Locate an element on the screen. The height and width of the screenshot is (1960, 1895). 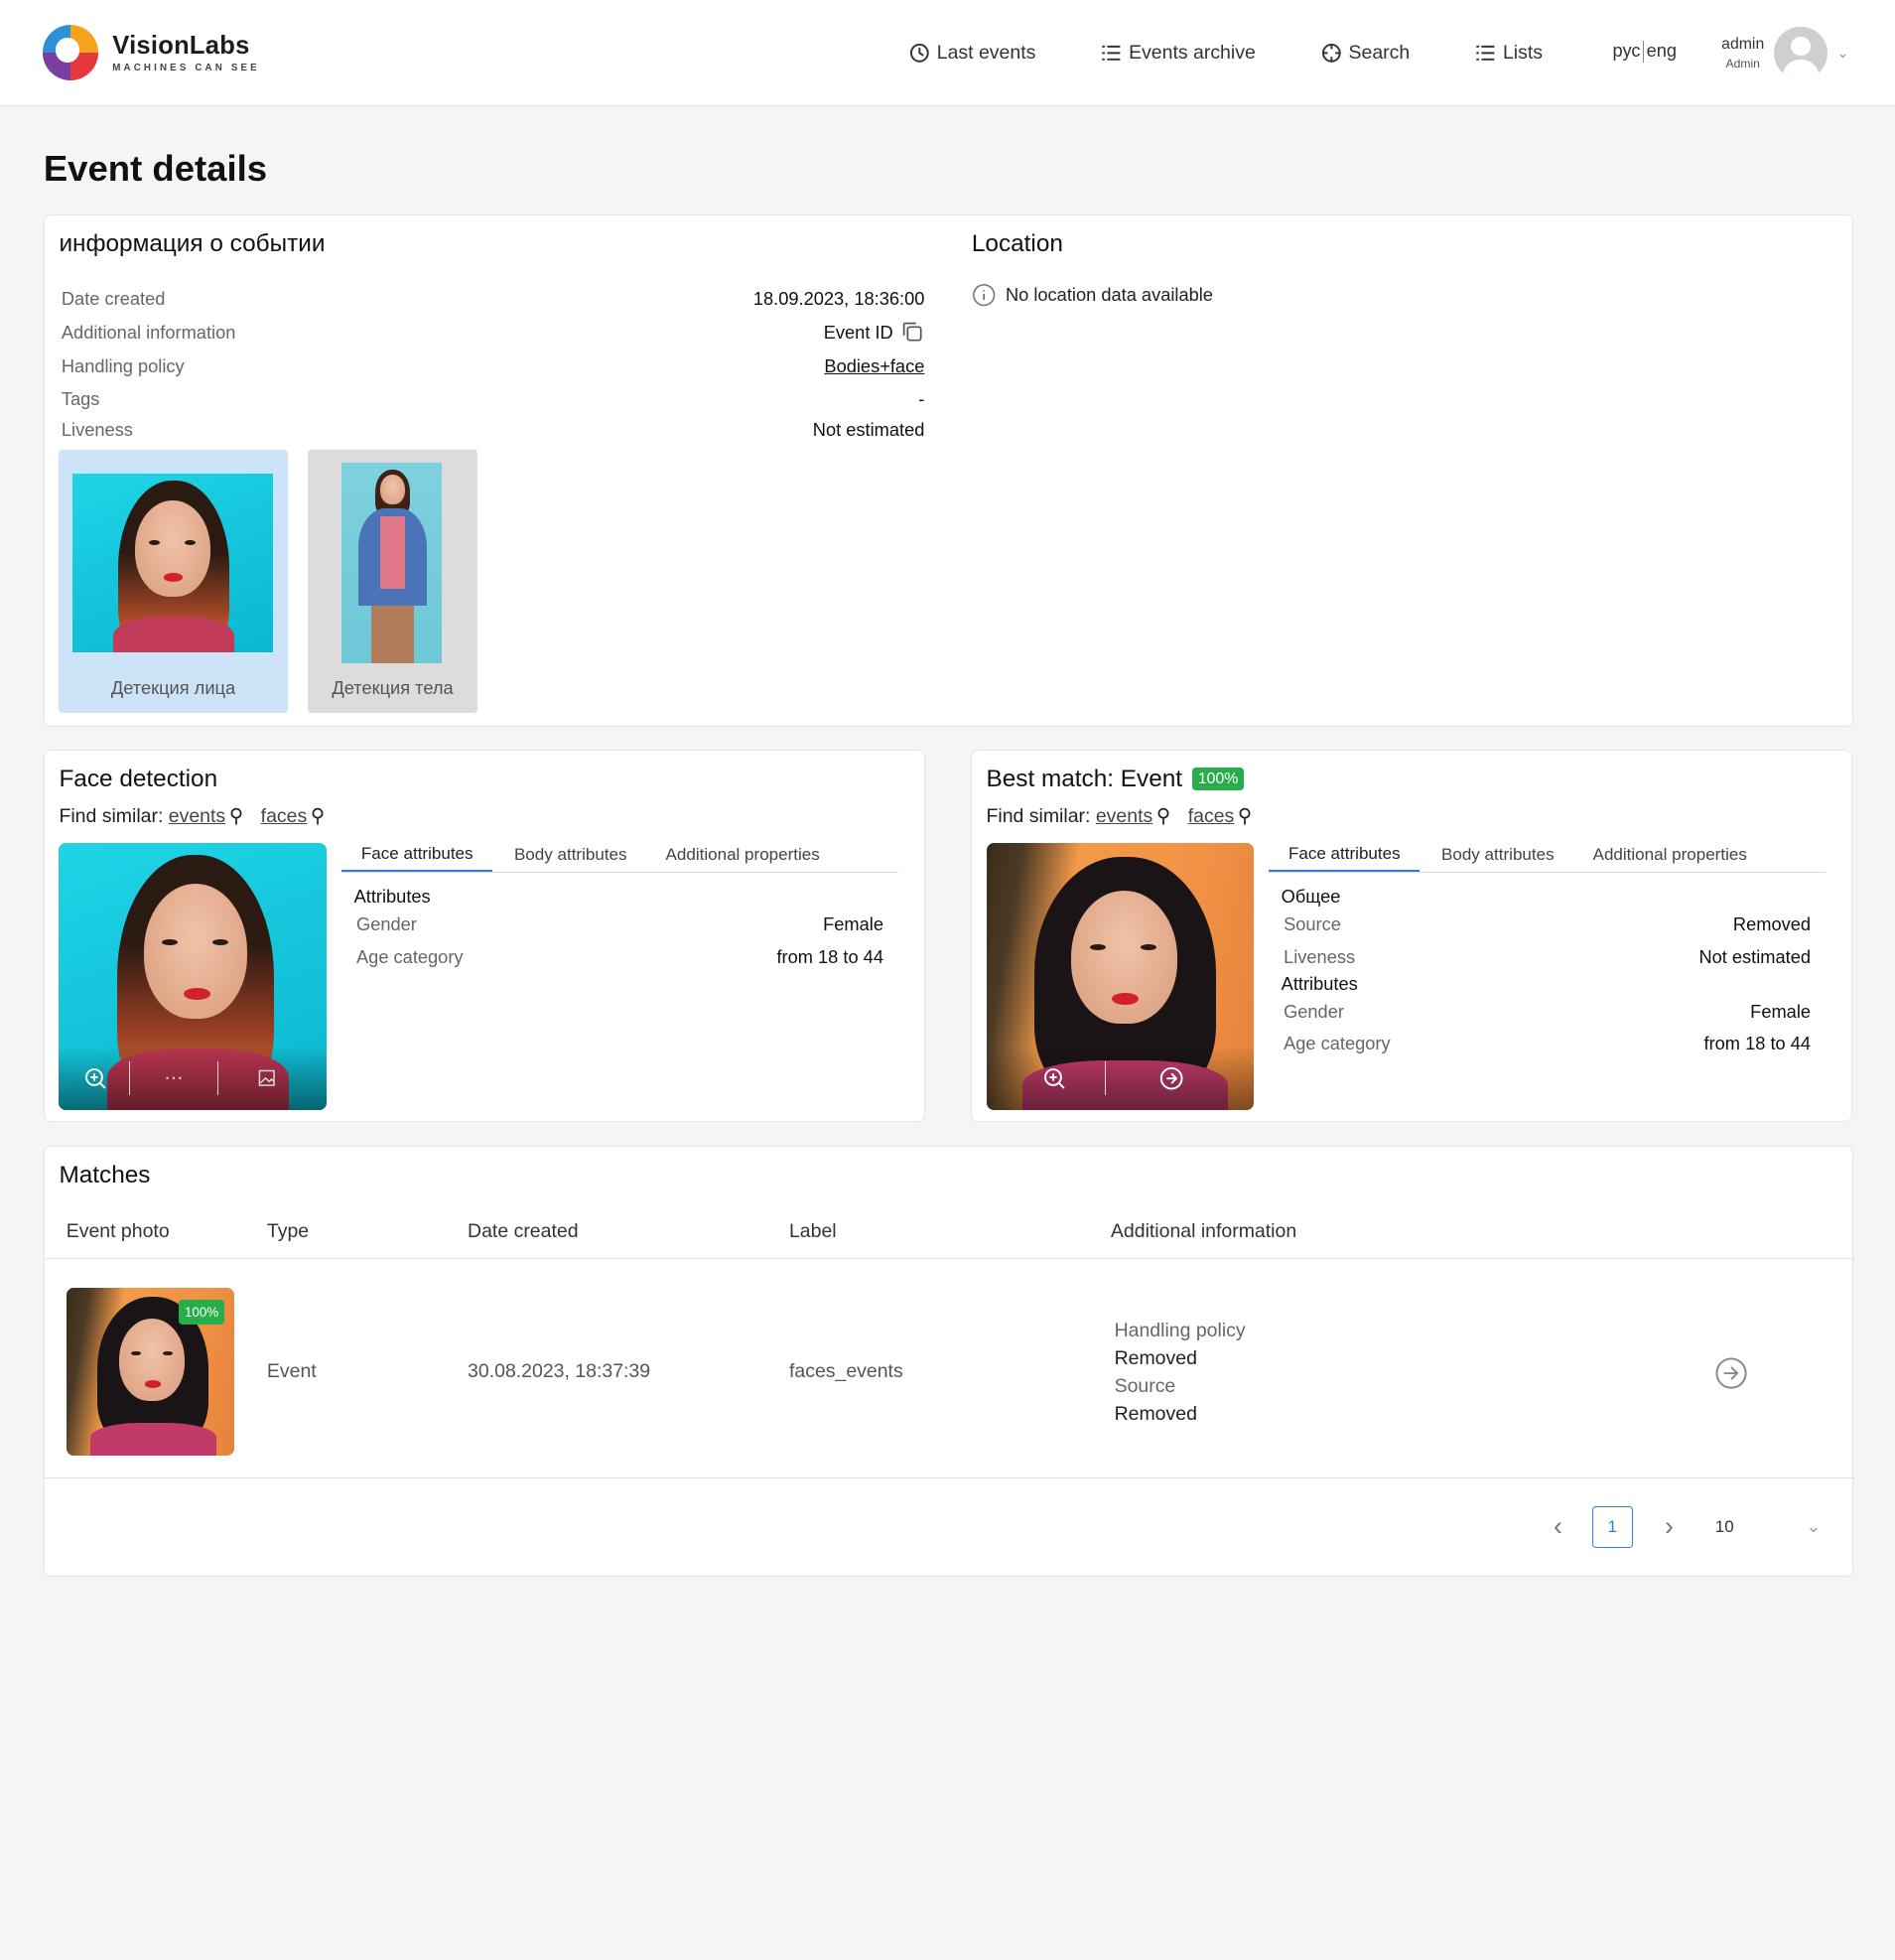
info-row: Tags - is located at coordinates (493, 398).